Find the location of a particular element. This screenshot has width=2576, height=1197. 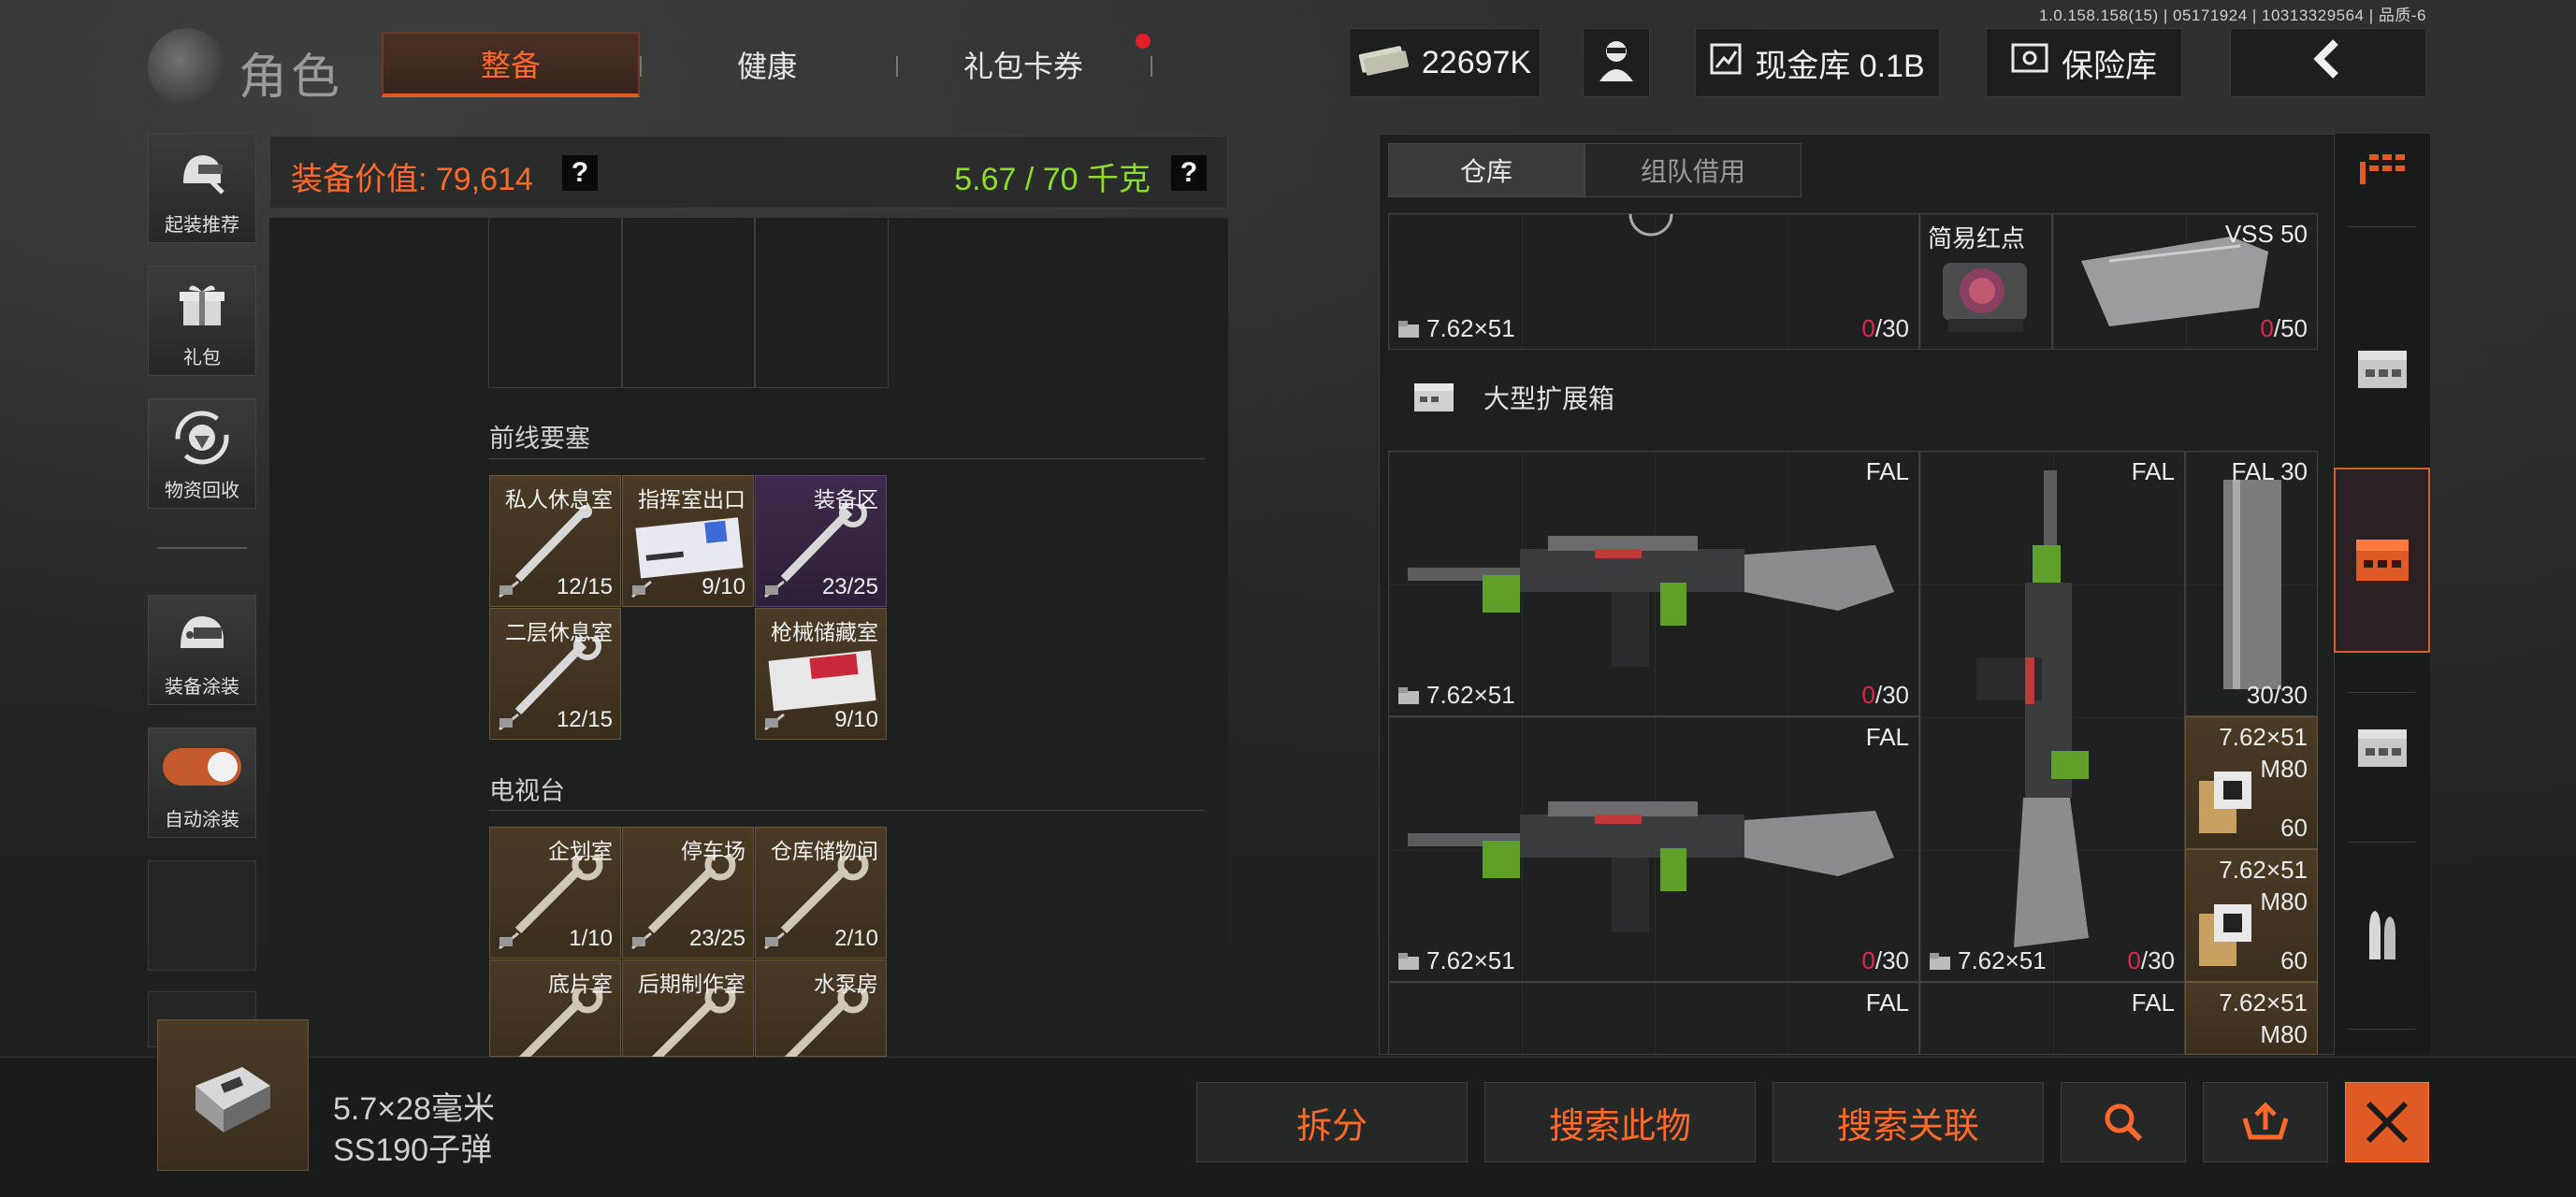

cash-vault-label: 现金库 0.1B is located at coordinates (1840, 66).